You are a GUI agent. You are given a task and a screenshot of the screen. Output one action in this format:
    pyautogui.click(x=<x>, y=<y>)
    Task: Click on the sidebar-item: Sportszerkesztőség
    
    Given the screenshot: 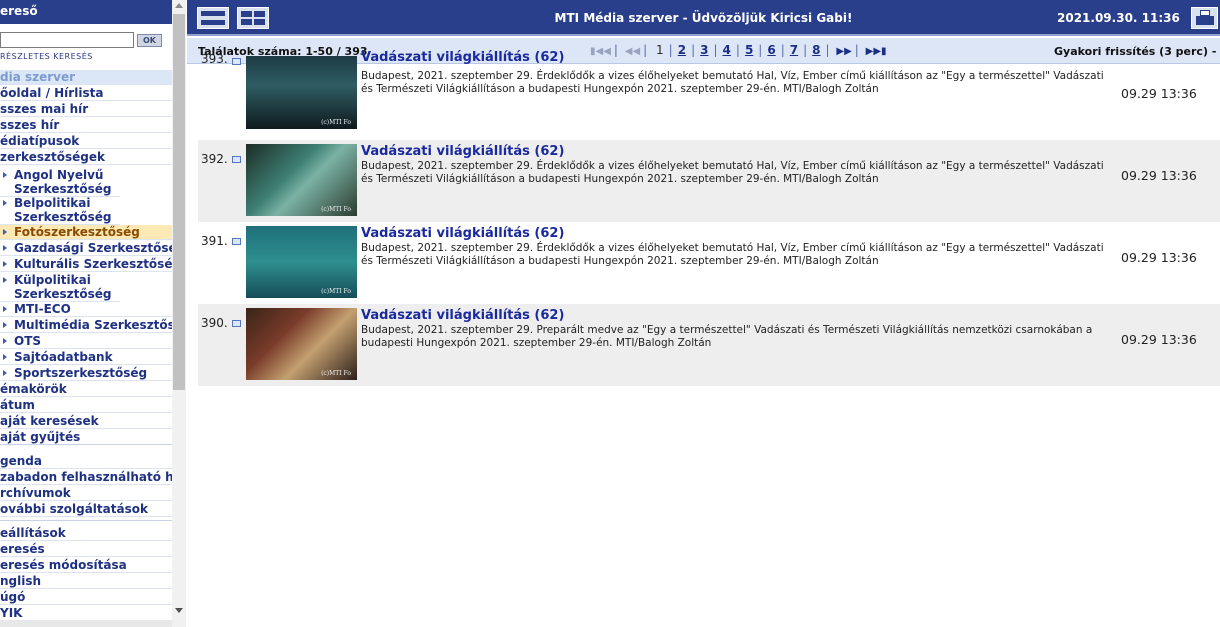 What is the action you would take?
    pyautogui.click(x=86, y=373)
    